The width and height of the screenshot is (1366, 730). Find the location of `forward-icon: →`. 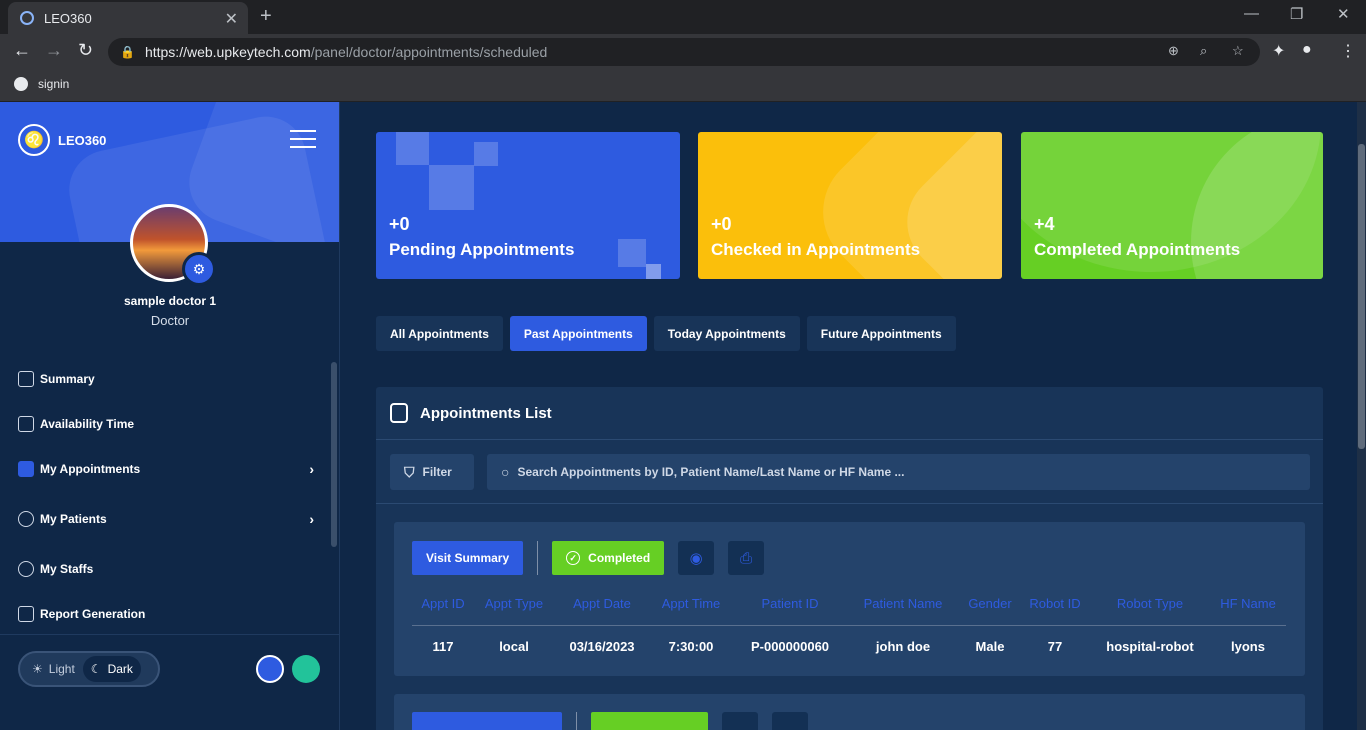

forward-icon: → is located at coordinates (54, 50).